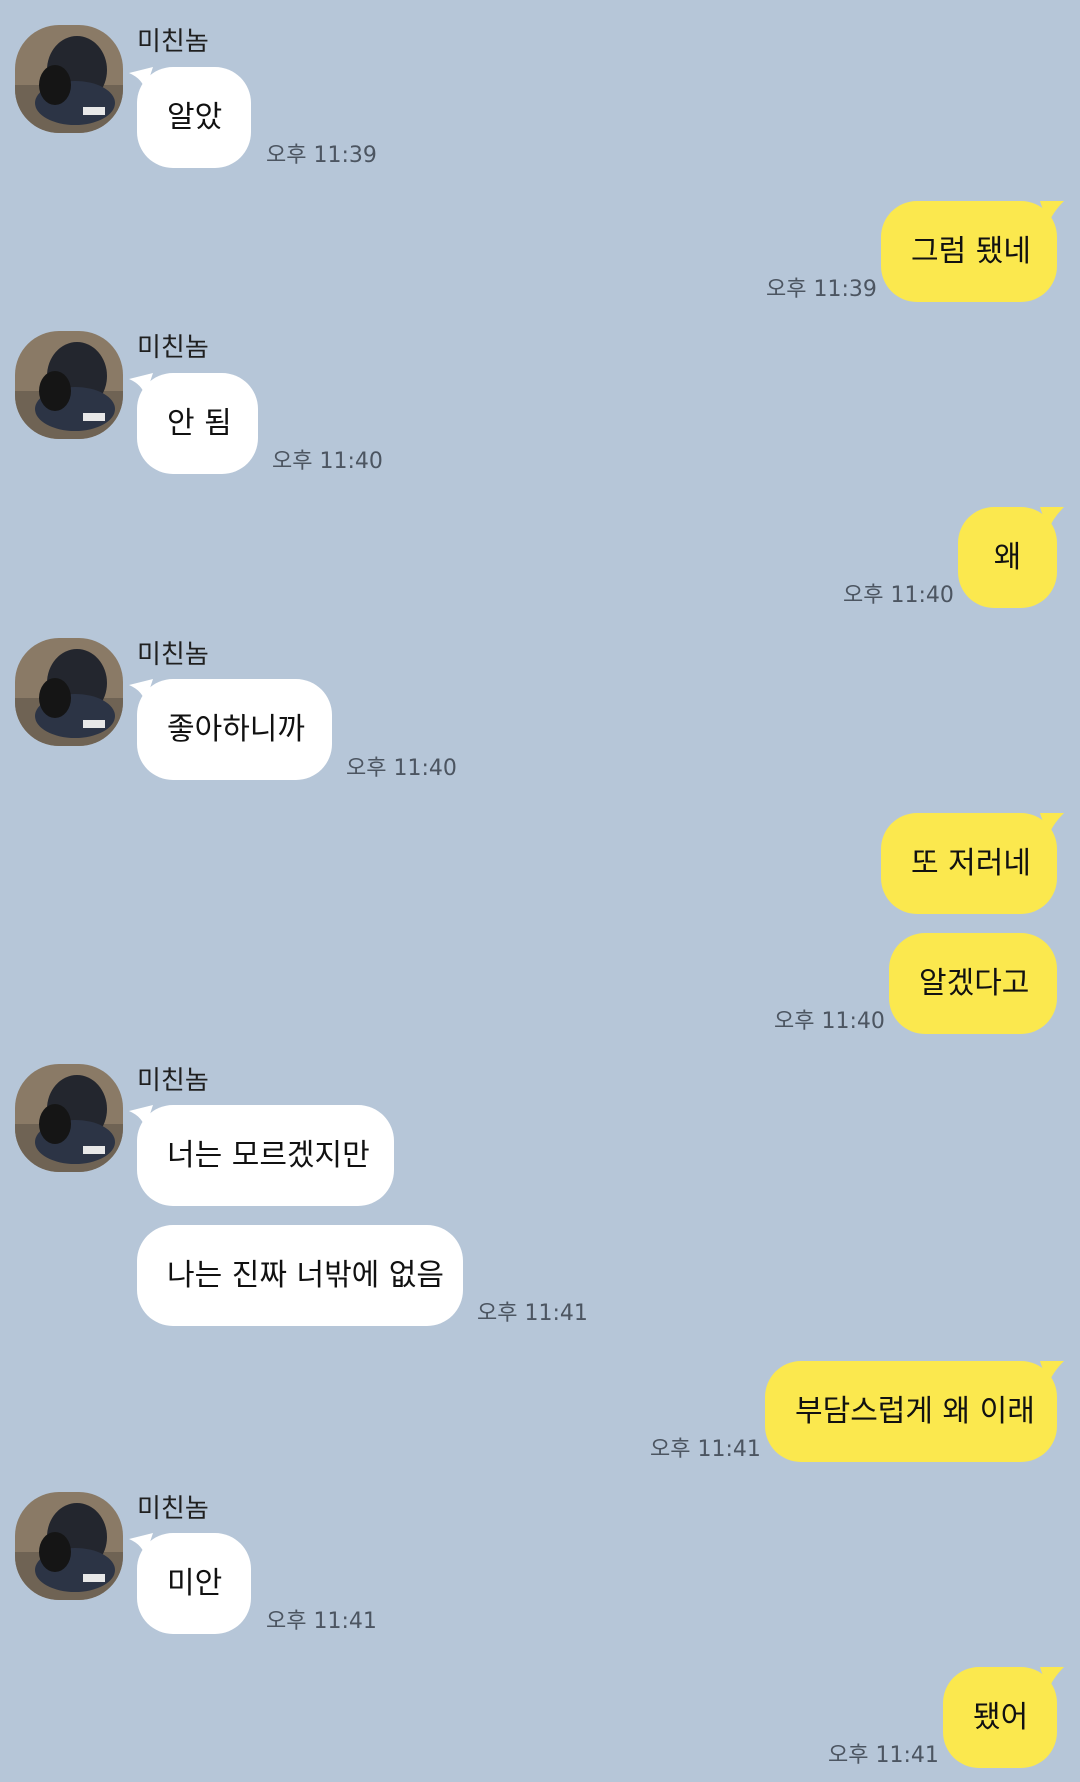 The image size is (1080, 1782). I want to click on message-bubble-incoming: 알았, so click(194, 117).